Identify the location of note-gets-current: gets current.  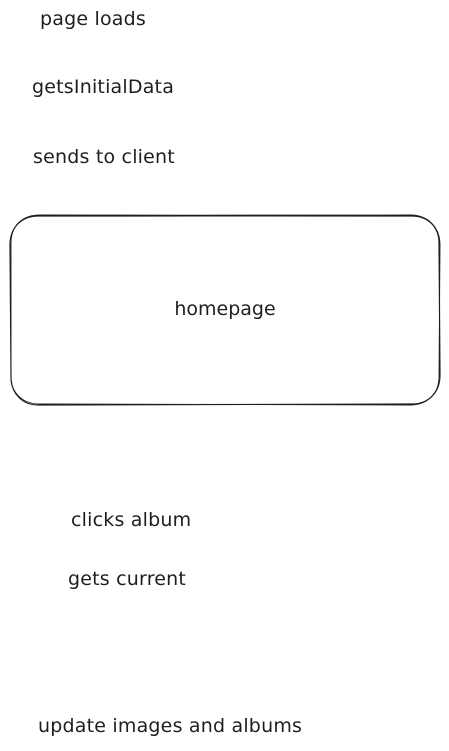
(127, 579).